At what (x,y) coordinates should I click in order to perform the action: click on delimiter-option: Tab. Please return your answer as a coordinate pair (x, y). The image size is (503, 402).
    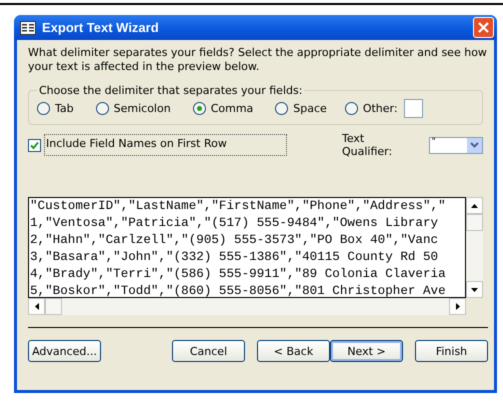
    Looking at the image, I should click on (55, 108).